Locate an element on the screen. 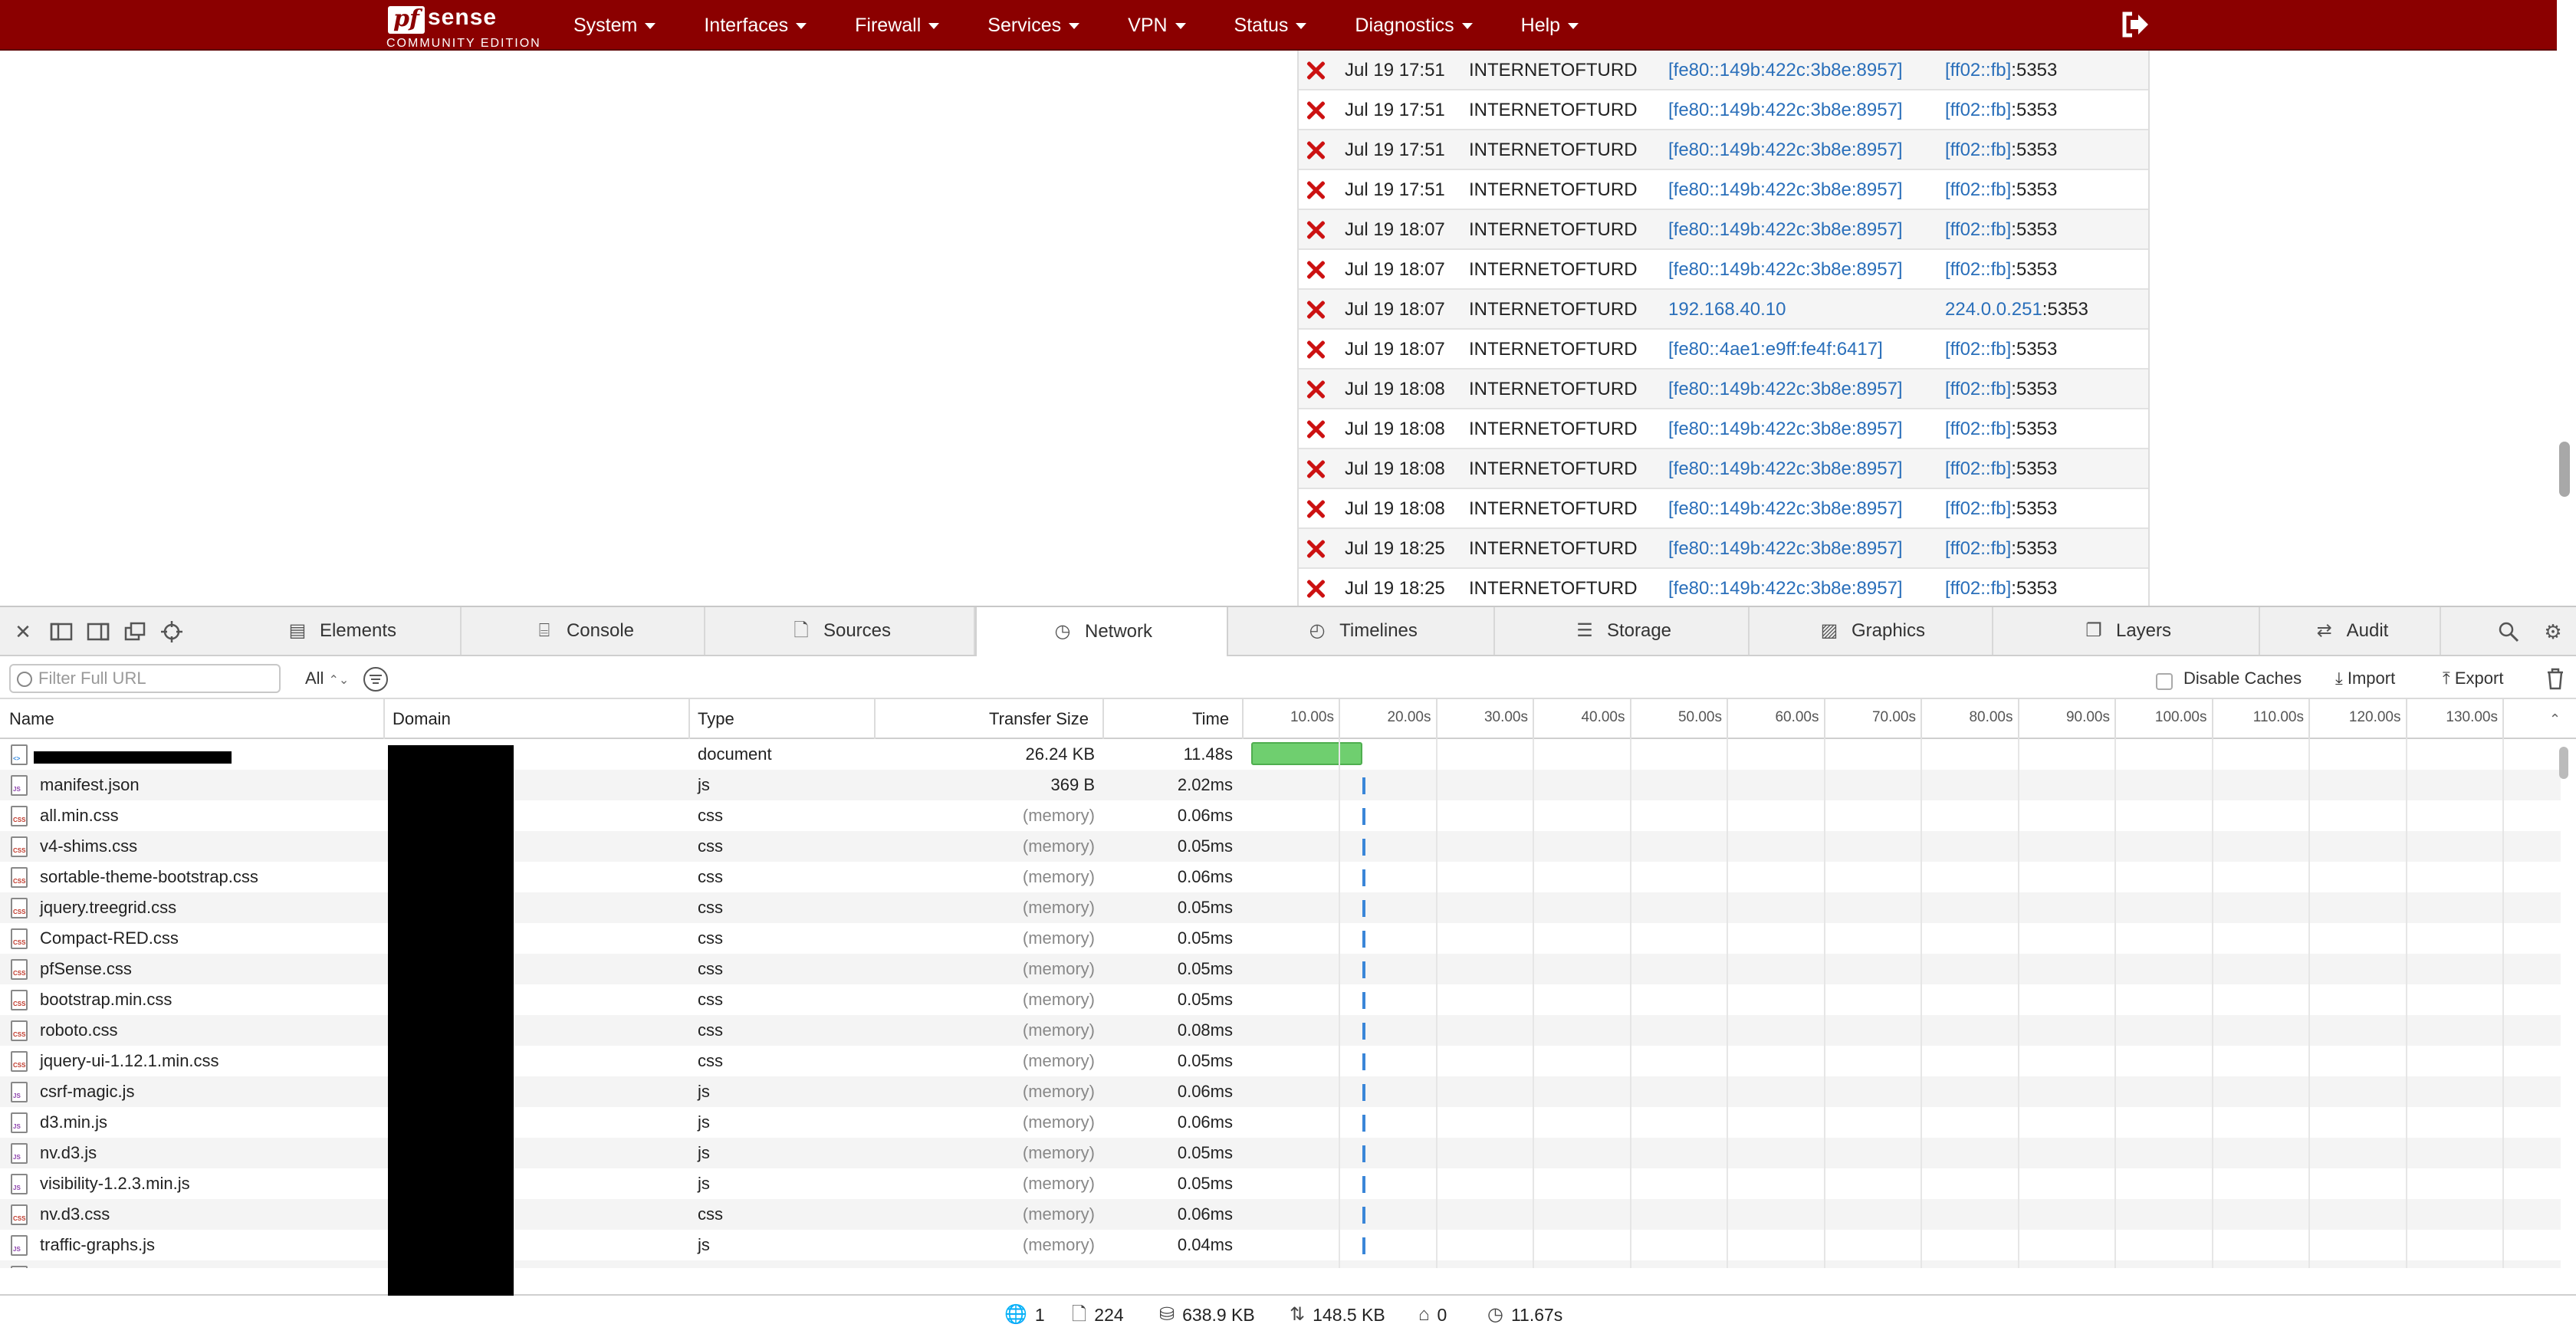  gear-icon: ⚙ is located at coordinates (2553, 631).